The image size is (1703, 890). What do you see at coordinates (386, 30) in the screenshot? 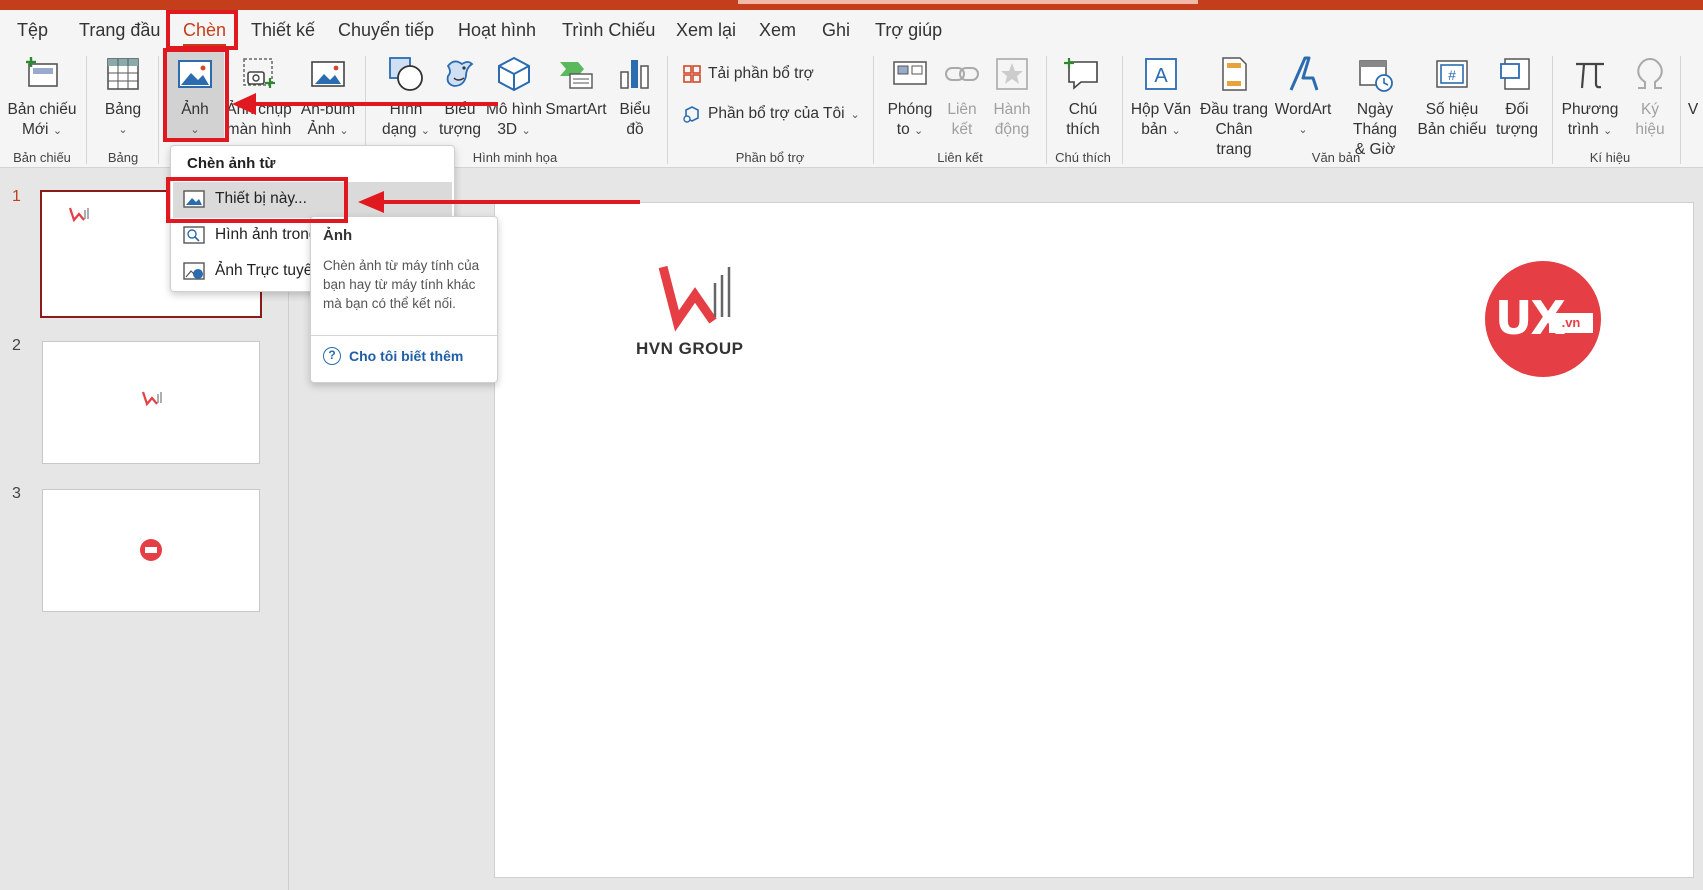
I see `tab-transitions: Chuyển tiếp` at bounding box center [386, 30].